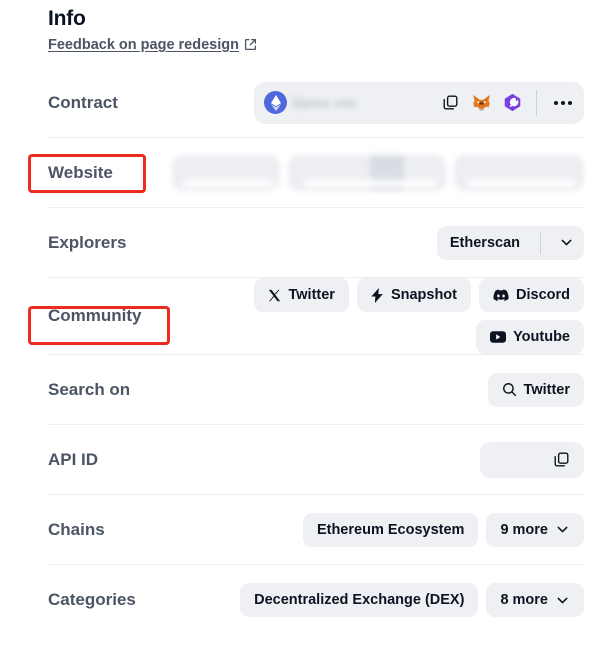 The height and width of the screenshot is (669, 600). I want to click on row-api-id: API ID, so click(316, 460).